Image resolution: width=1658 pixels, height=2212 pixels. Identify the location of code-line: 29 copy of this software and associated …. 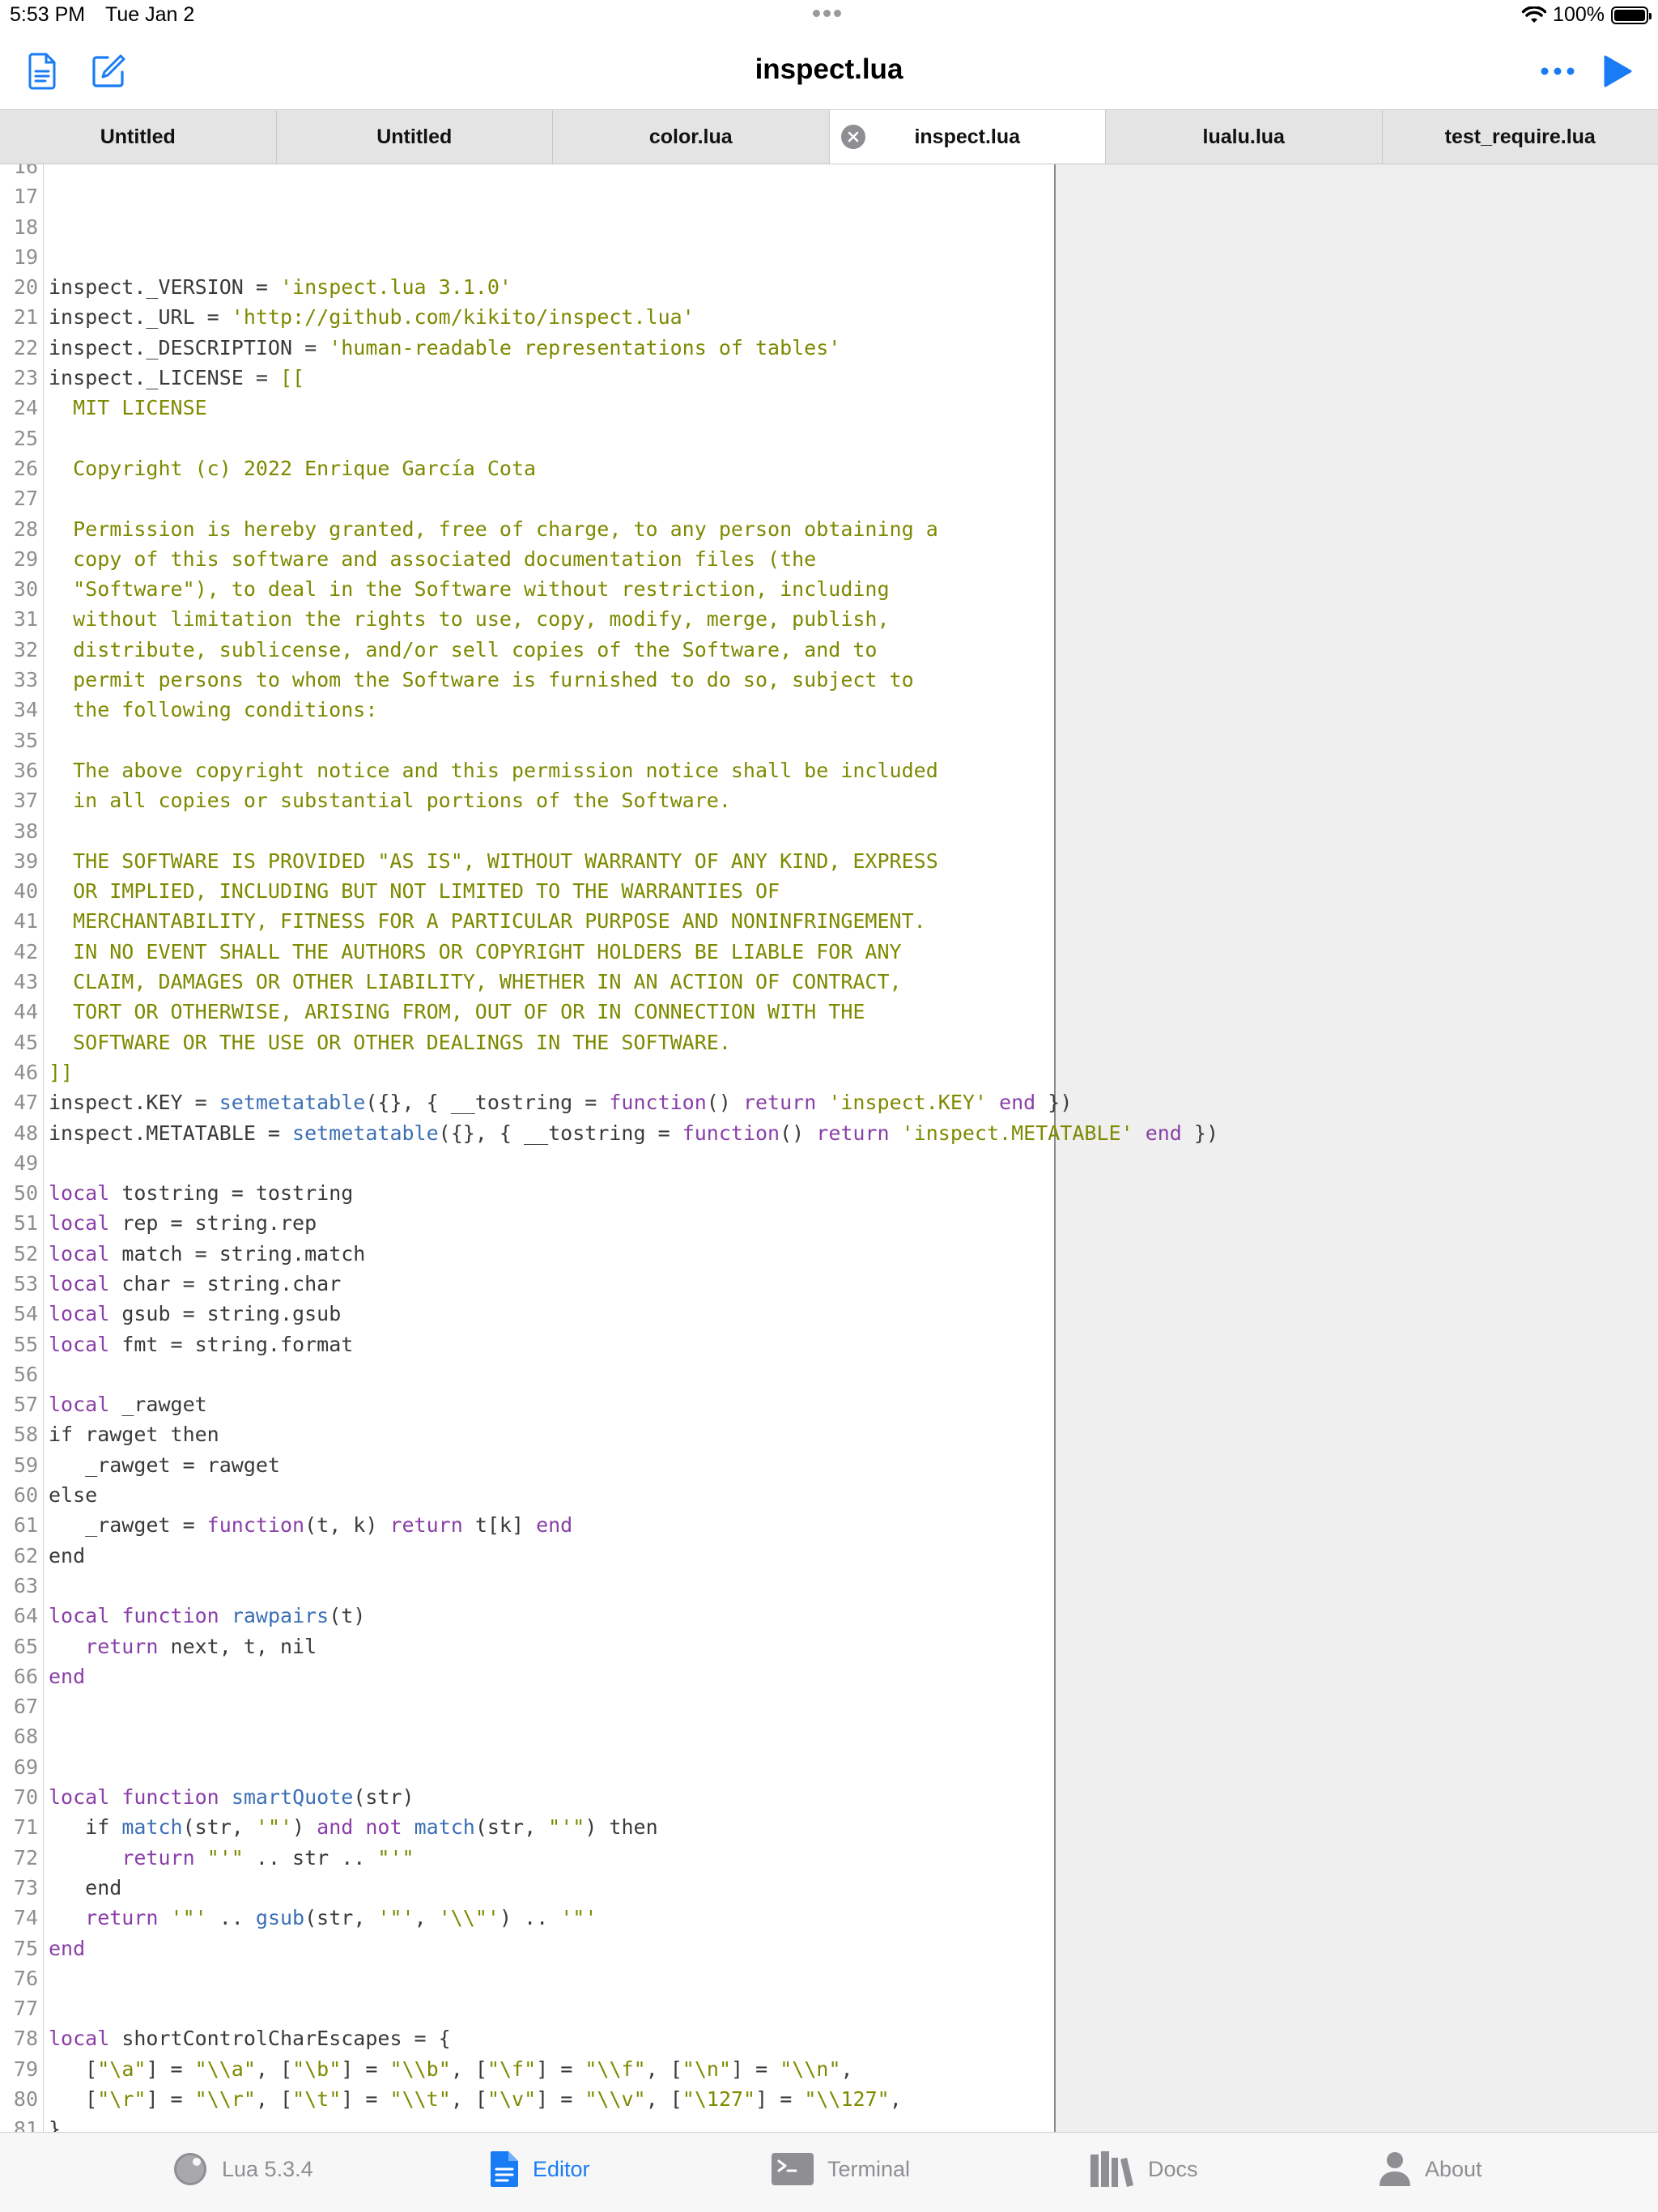
(829, 559).